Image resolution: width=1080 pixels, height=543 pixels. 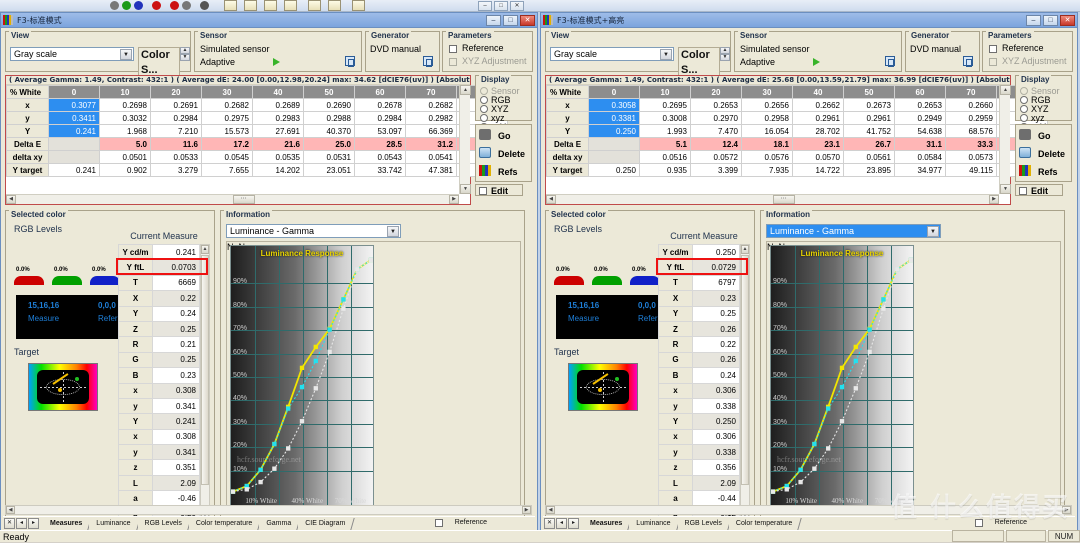 I want to click on table-cell: 23.895, so click(x=869, y=170).